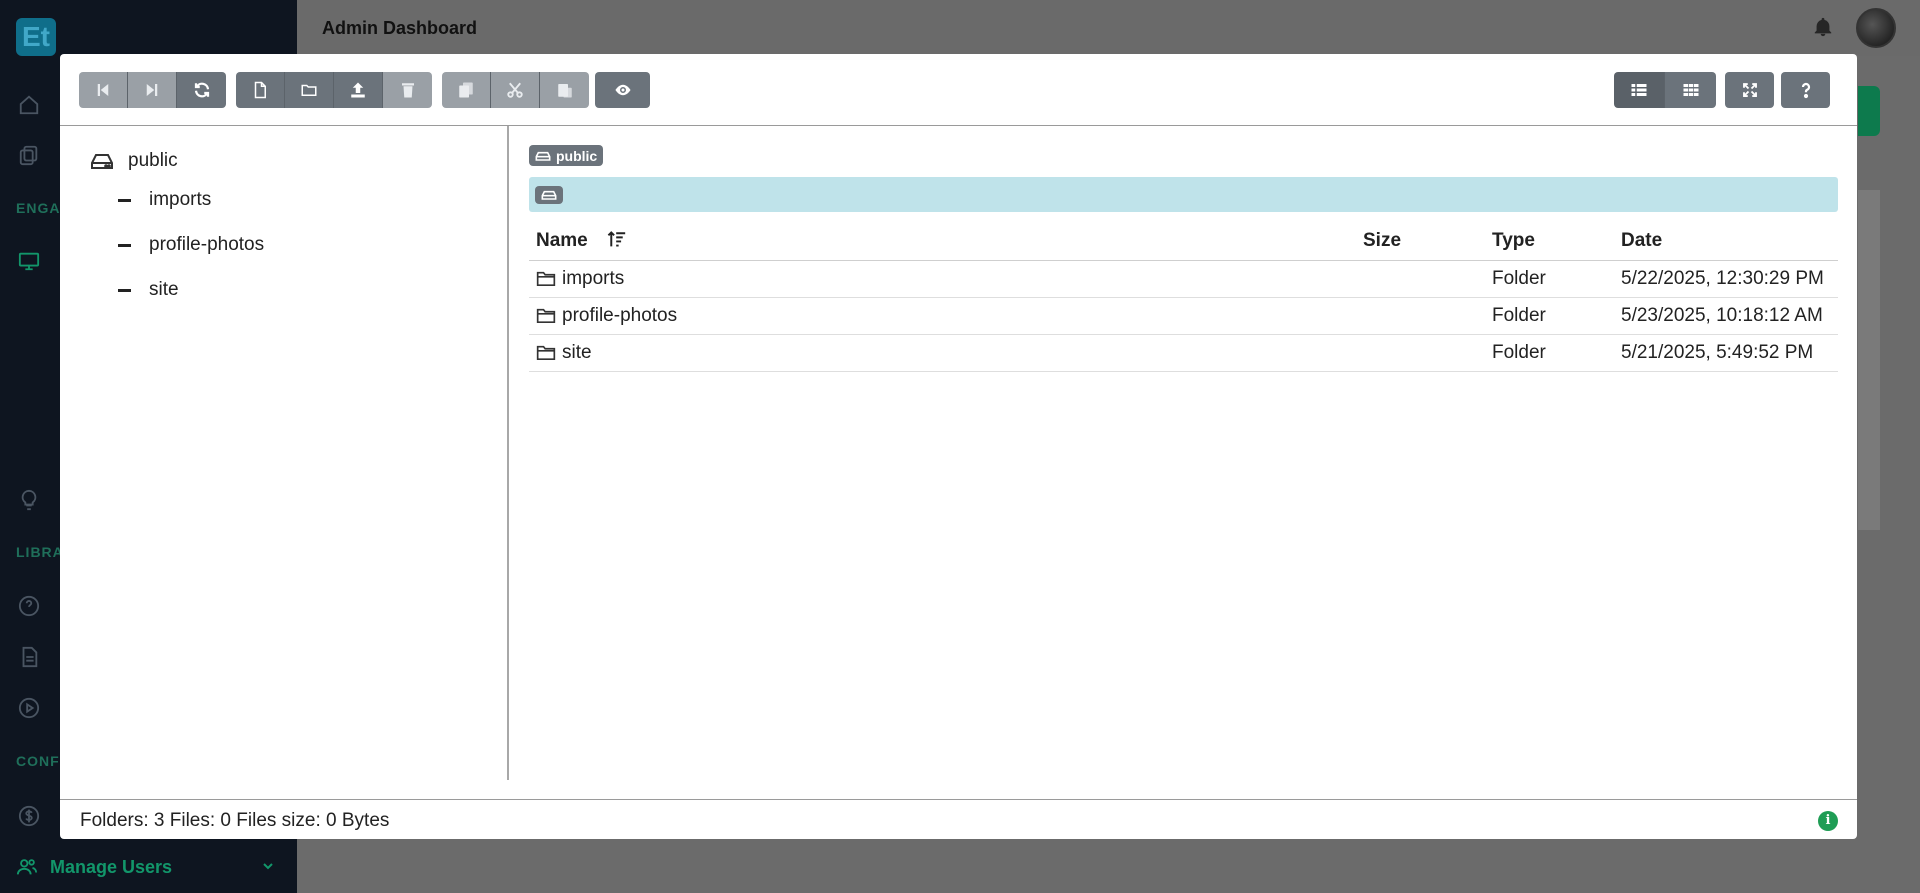 Image resolution: width=1920 pixels, height=893 pixels. Describe the element at coordinates (29, 816) in the screenshot. I see `dollar-icon` at that location.